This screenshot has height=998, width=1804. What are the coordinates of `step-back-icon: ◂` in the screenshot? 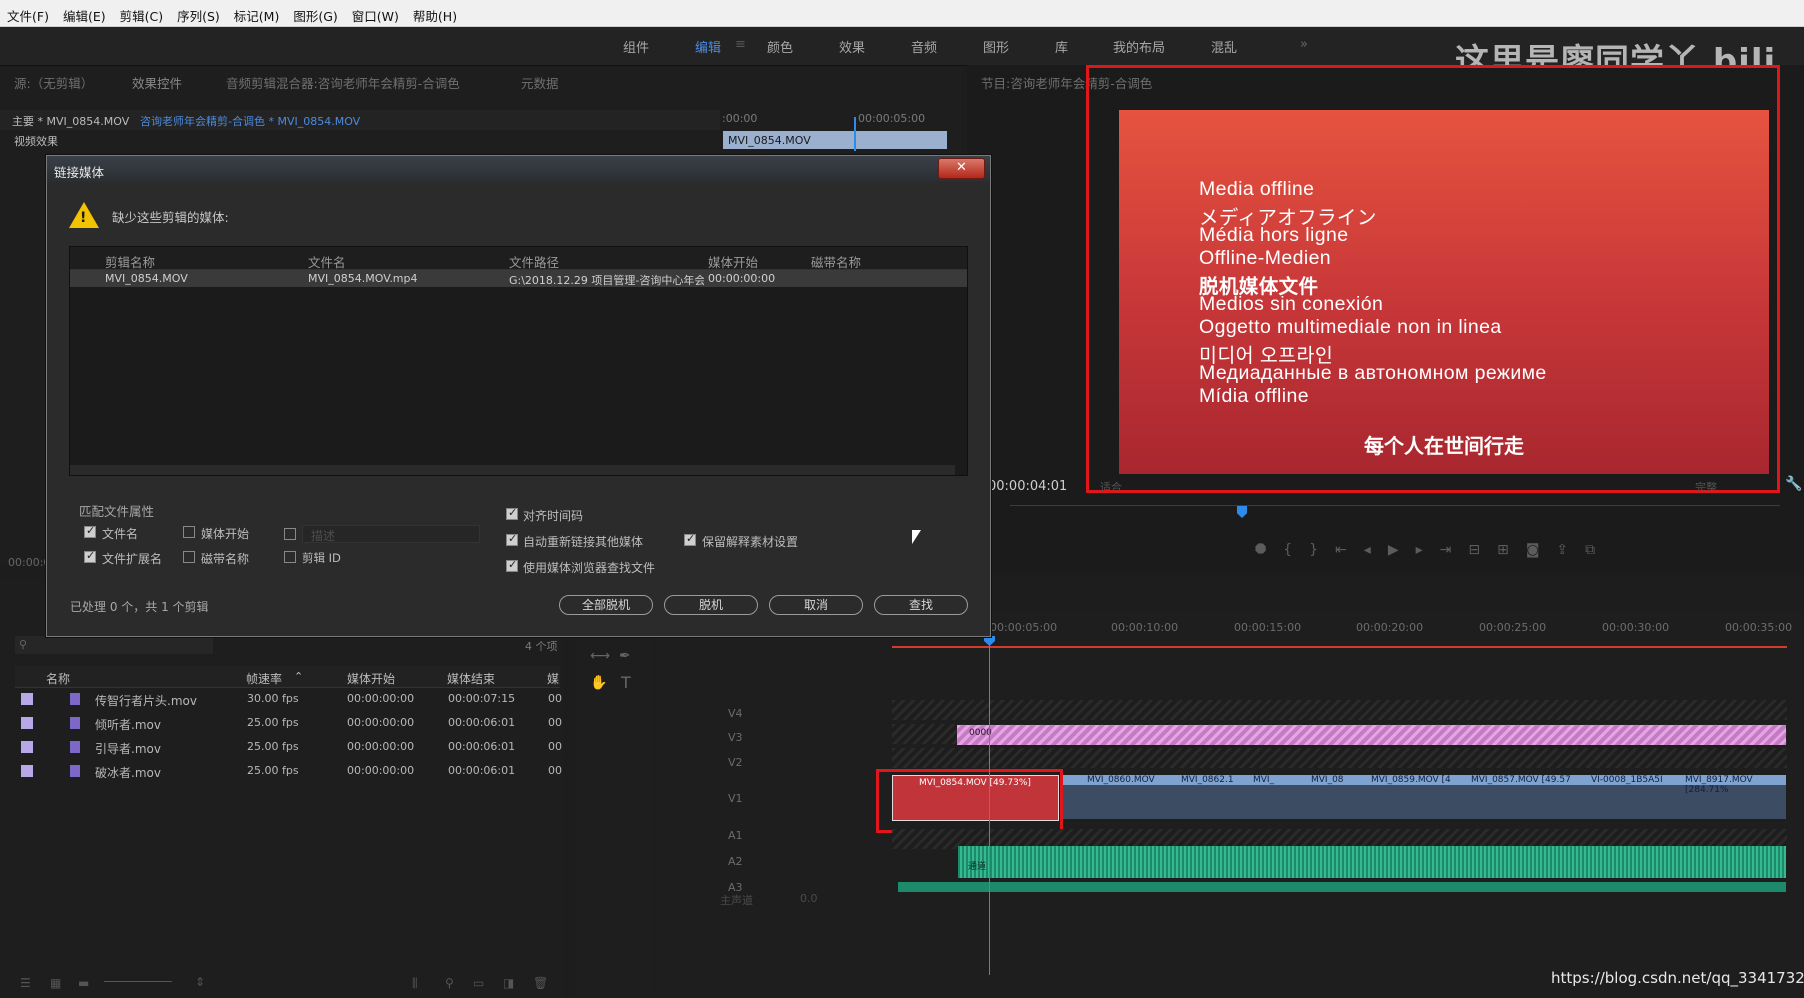 It's located at (1376, 550).